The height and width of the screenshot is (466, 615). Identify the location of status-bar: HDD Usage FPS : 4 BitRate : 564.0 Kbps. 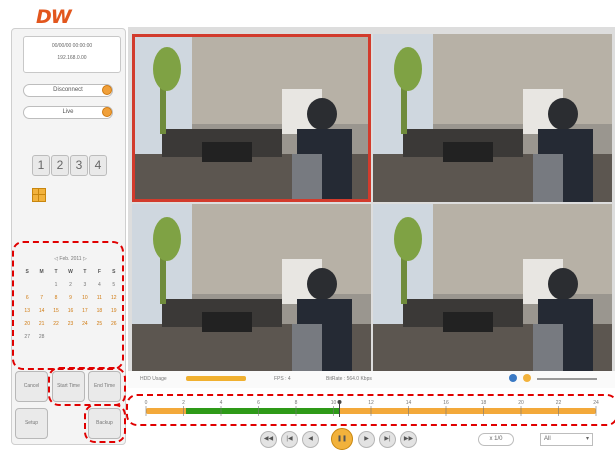
(371, 379).